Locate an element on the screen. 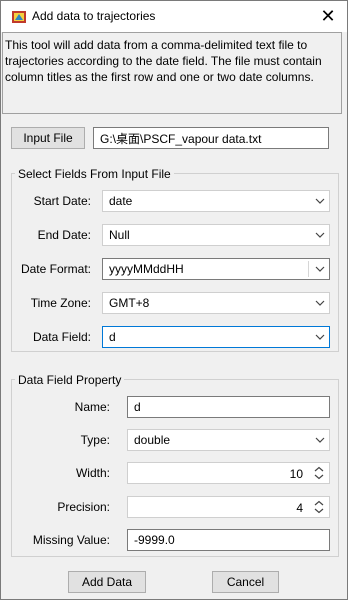  app-icon is located at coordinates (19, 17).